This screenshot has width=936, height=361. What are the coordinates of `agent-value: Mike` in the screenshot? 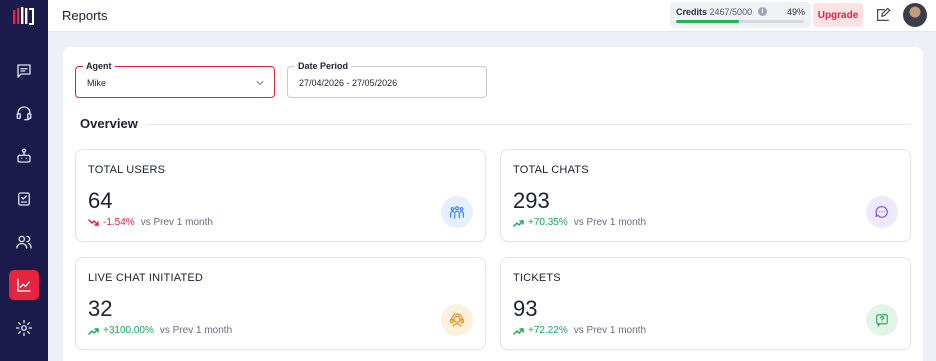 It's located at (97, 83).